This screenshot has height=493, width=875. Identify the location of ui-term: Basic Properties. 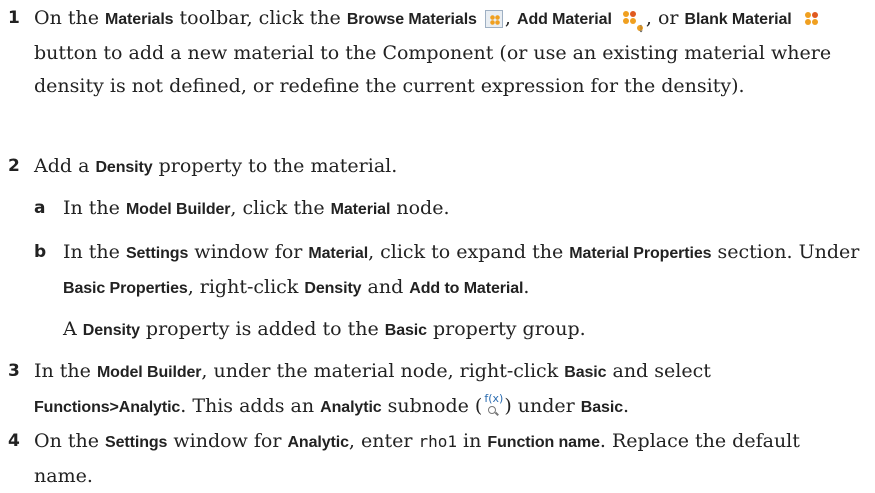
(125, 288).